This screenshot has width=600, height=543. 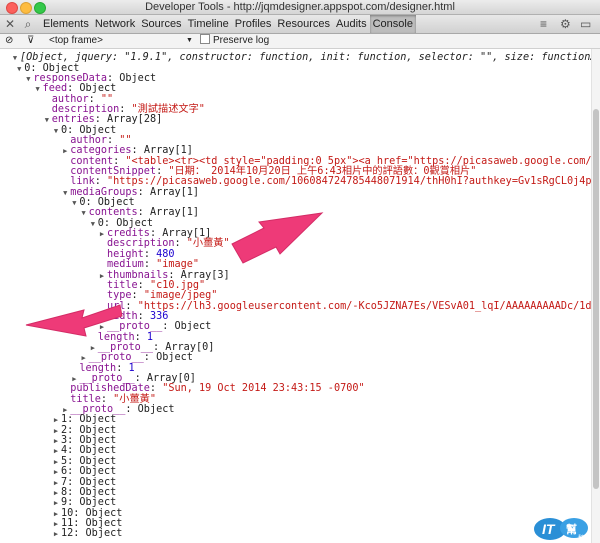 What do you see at coordinates (543, 24) in the screenshot?
I see `show-drawer-icon: ≡` at bounding box center [543, 24].